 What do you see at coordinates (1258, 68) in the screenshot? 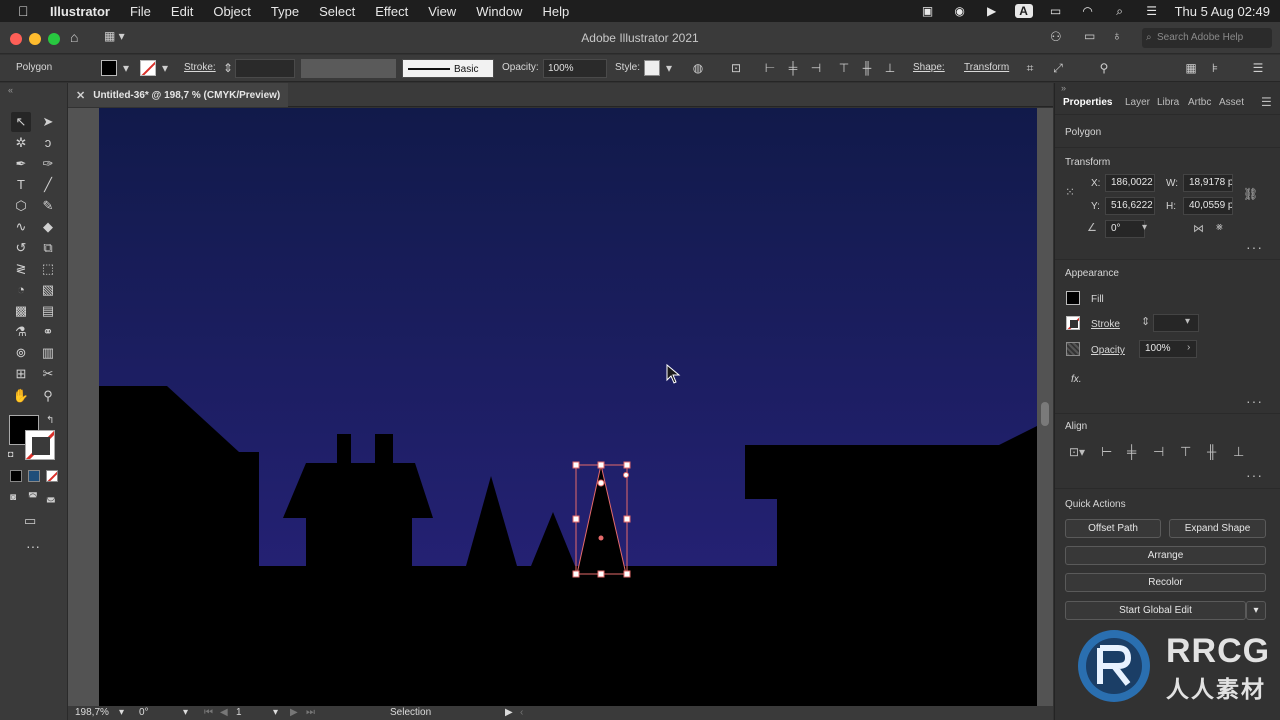
I see `control-bar-menu-icon: ☰` at bounding box center [1258, 68].